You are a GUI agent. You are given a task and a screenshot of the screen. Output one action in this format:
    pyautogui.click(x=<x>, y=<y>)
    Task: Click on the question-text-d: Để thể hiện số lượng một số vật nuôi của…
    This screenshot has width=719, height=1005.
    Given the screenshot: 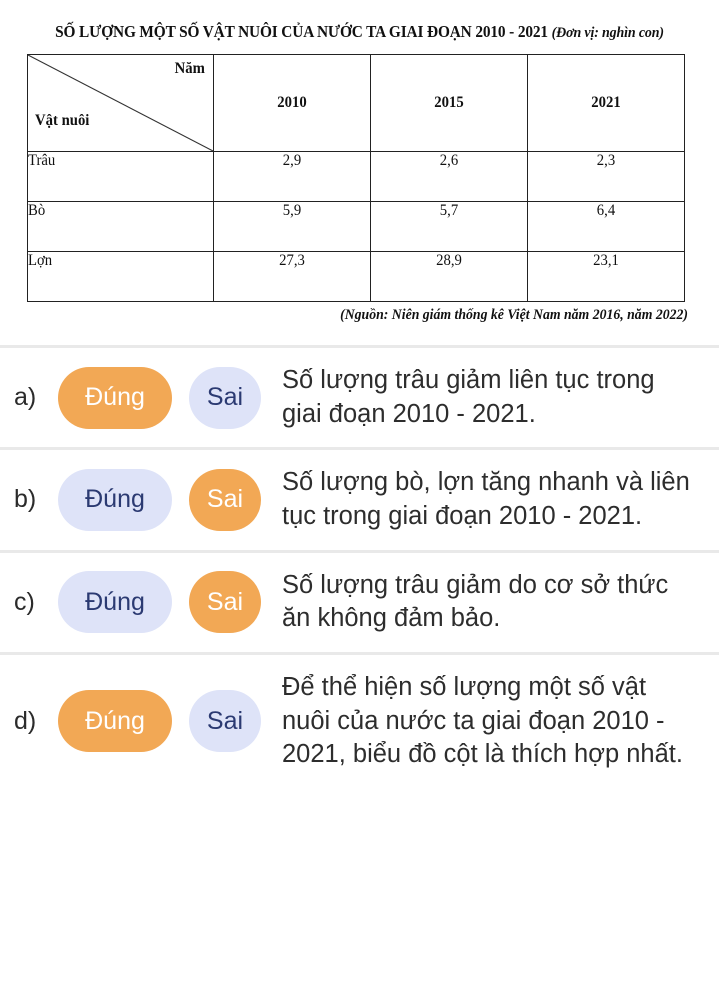 What is the action you would take?
    pyautogui.click(x=482, y=720)
    